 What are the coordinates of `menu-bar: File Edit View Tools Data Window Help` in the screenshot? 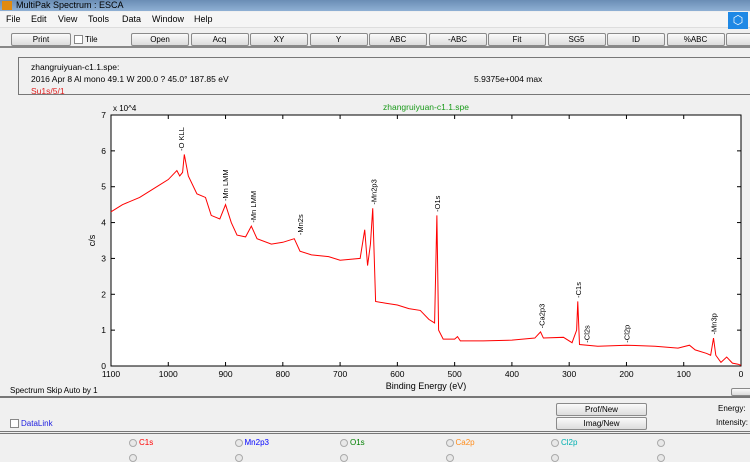 It's located at (375, 20).